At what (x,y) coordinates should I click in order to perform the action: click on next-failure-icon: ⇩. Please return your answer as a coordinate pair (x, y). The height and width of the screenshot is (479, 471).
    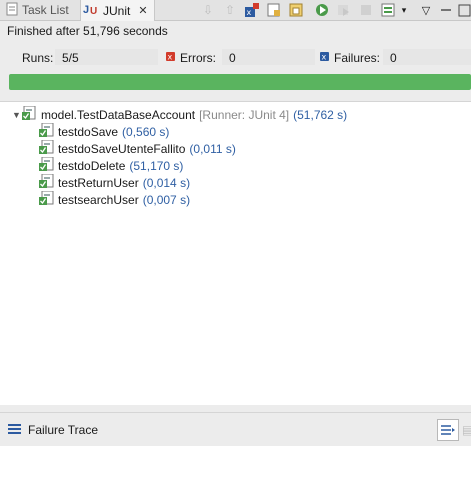
    Looking at the image, I should click on (208, 10).